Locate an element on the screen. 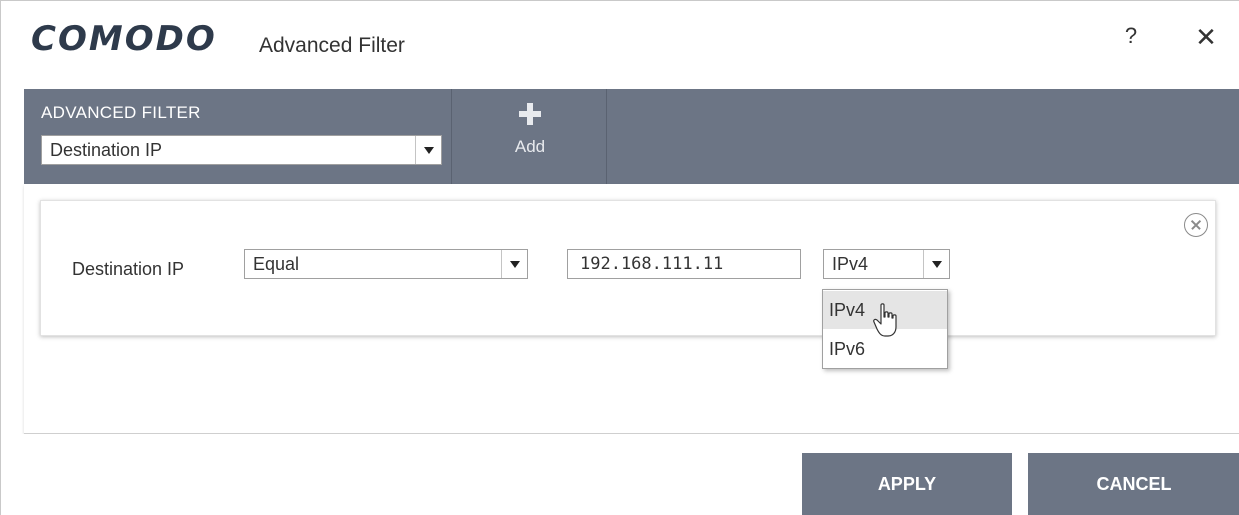 The height and width of the screenshot is (515, 1239). add-button: Add is located at coordinates (530, 136).